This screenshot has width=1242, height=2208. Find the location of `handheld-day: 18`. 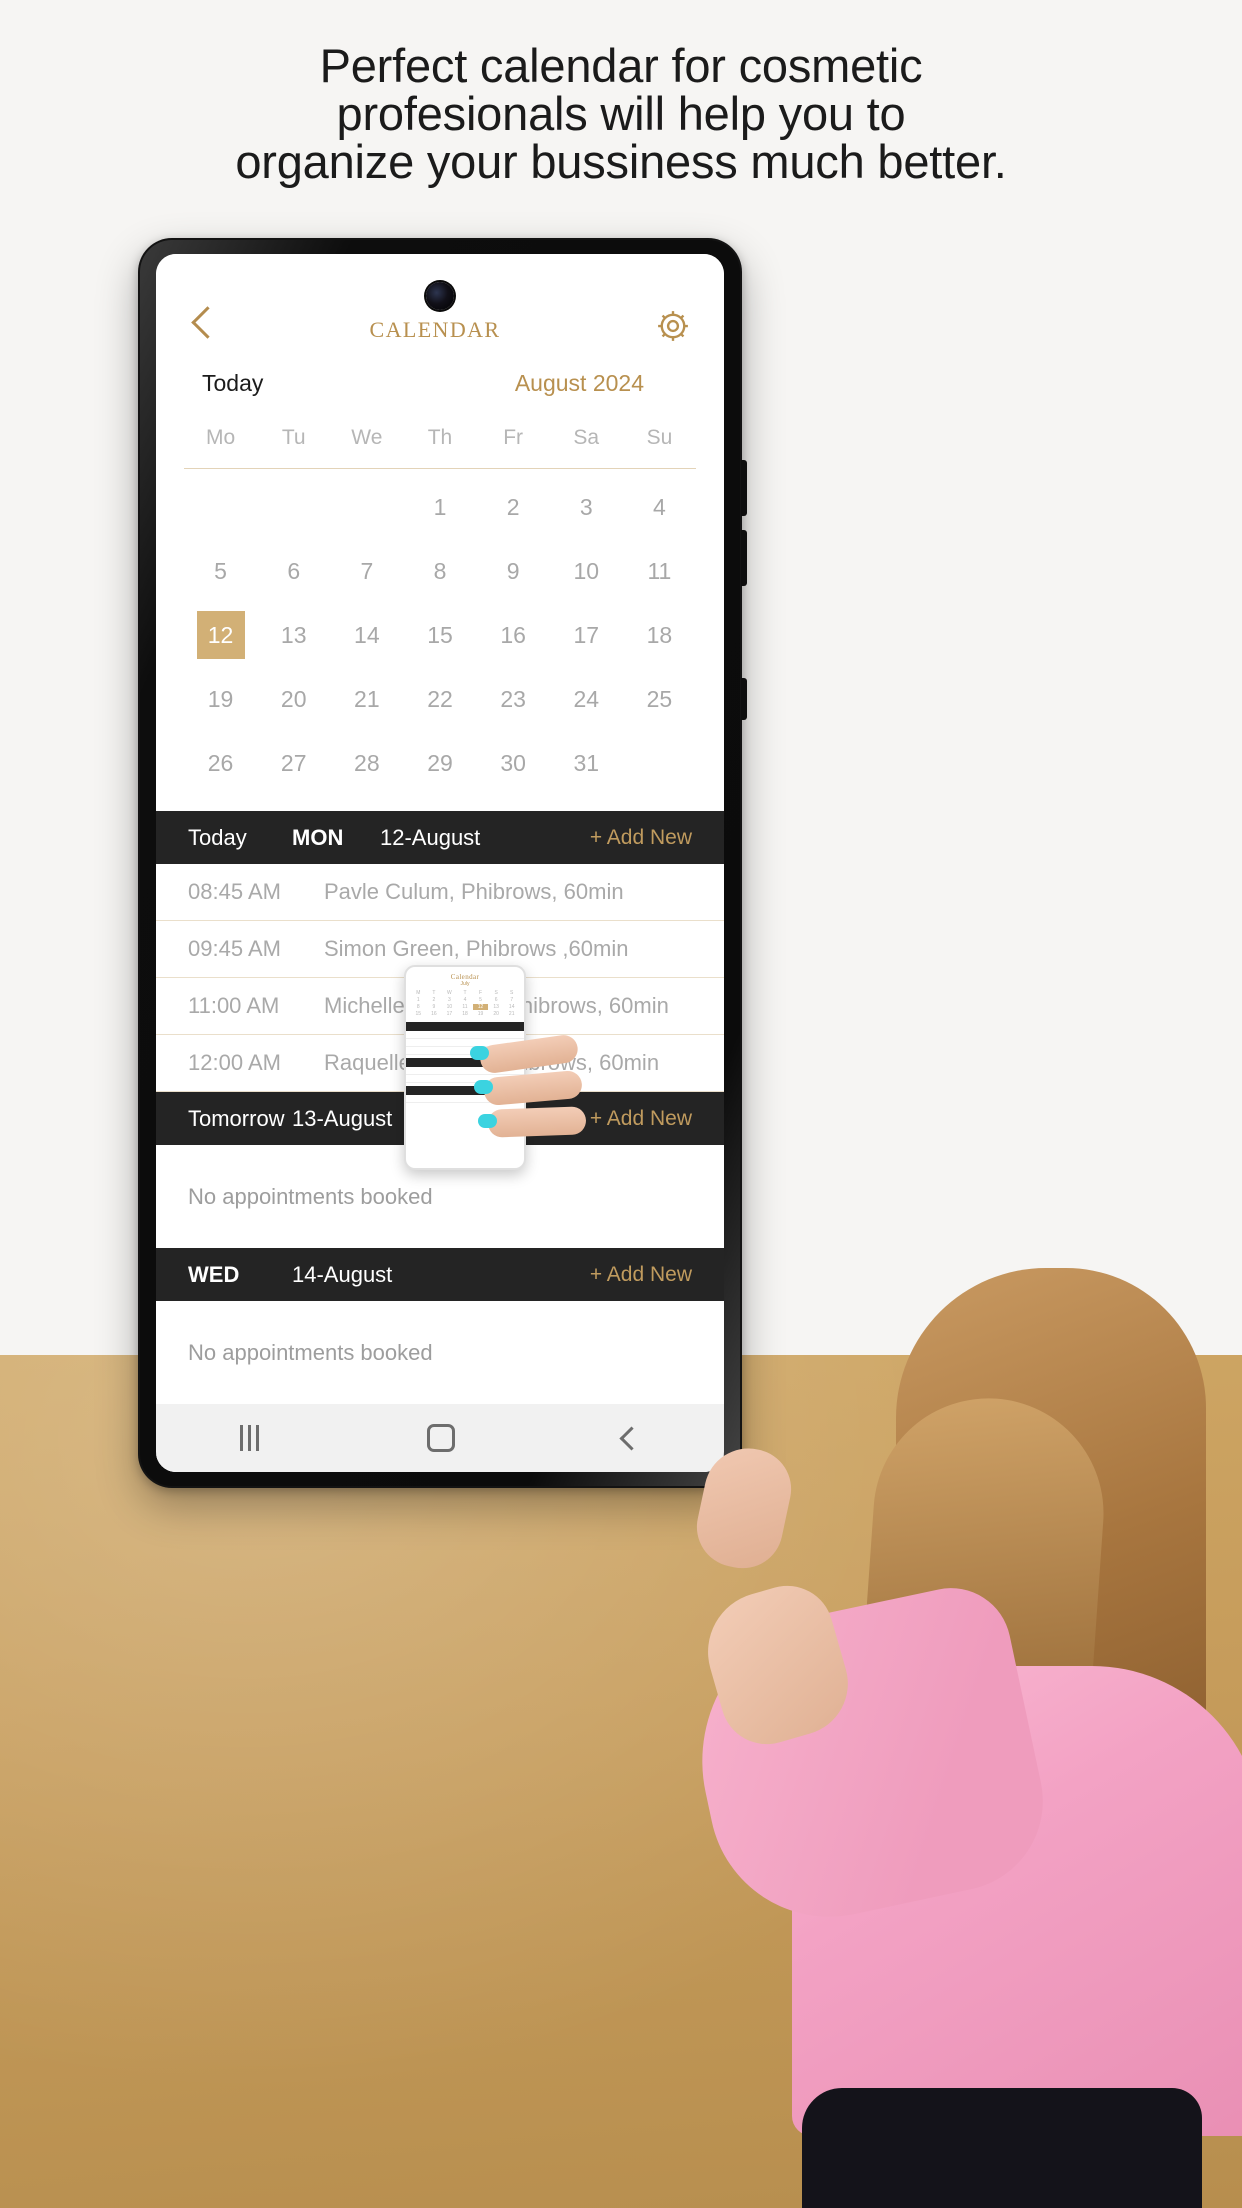

handheld-day: 18 is located at coordinates (465, 1014).